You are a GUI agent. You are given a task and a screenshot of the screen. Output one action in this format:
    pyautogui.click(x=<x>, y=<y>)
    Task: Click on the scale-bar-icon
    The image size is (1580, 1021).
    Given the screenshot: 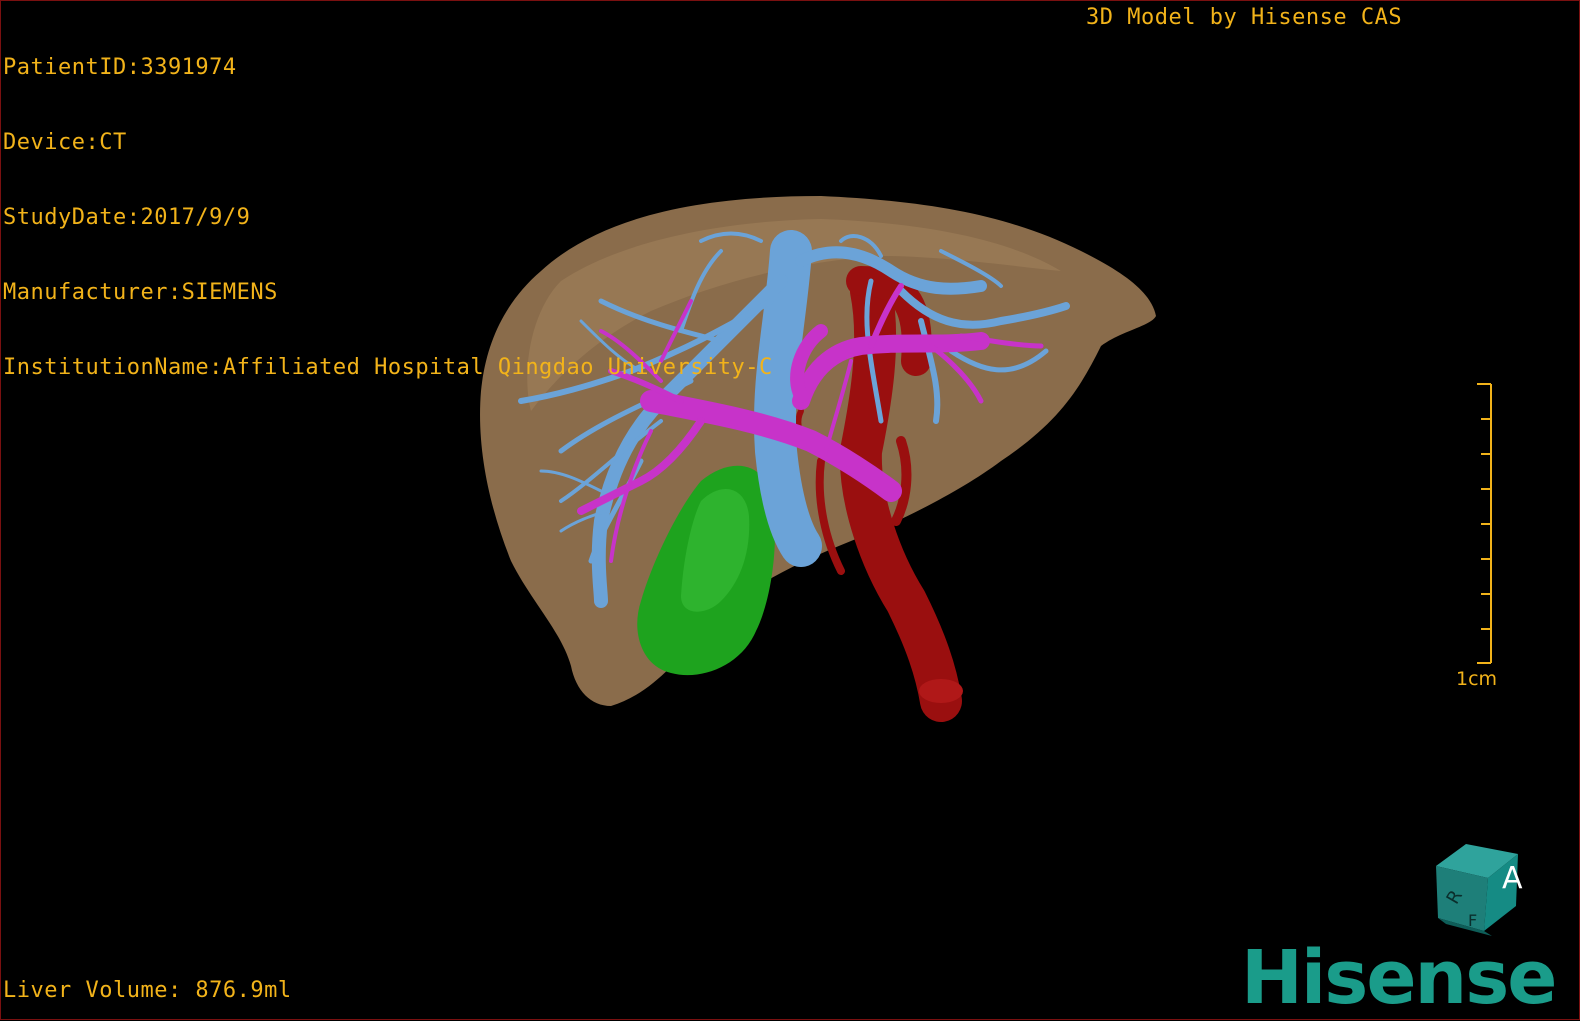 What is the action you would take?
    pyautogui.click(x=1484, y=523)
    